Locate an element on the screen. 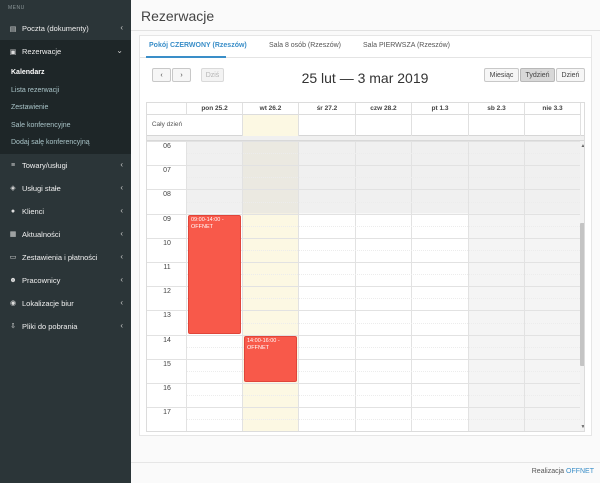 Image resolution: width=600 pixels, height=483 pixels. hour-label: 06 is located at coordinates (167, 146).